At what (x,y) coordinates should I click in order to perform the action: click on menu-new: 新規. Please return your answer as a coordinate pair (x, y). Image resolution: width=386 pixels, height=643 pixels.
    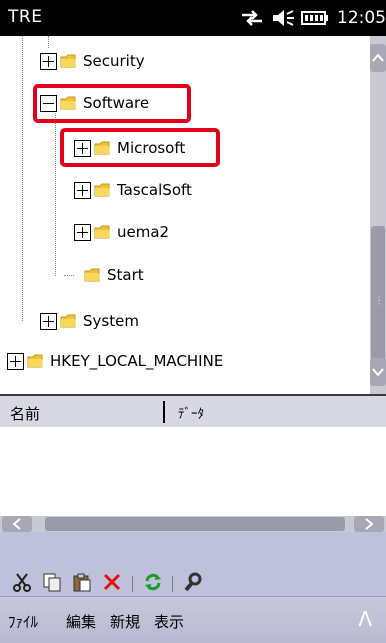
    Looking at the image, I should click on (125, 621).